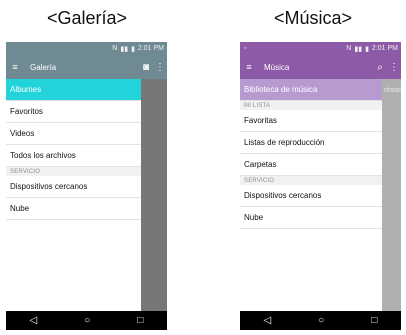 The image size is (406, 335). What do you see at coordinates (320, 48) in the screenshot?
I see `status-bar: ▫ N ▮▮ ▮ 2:01 PM` at bounding box center [320, 48].